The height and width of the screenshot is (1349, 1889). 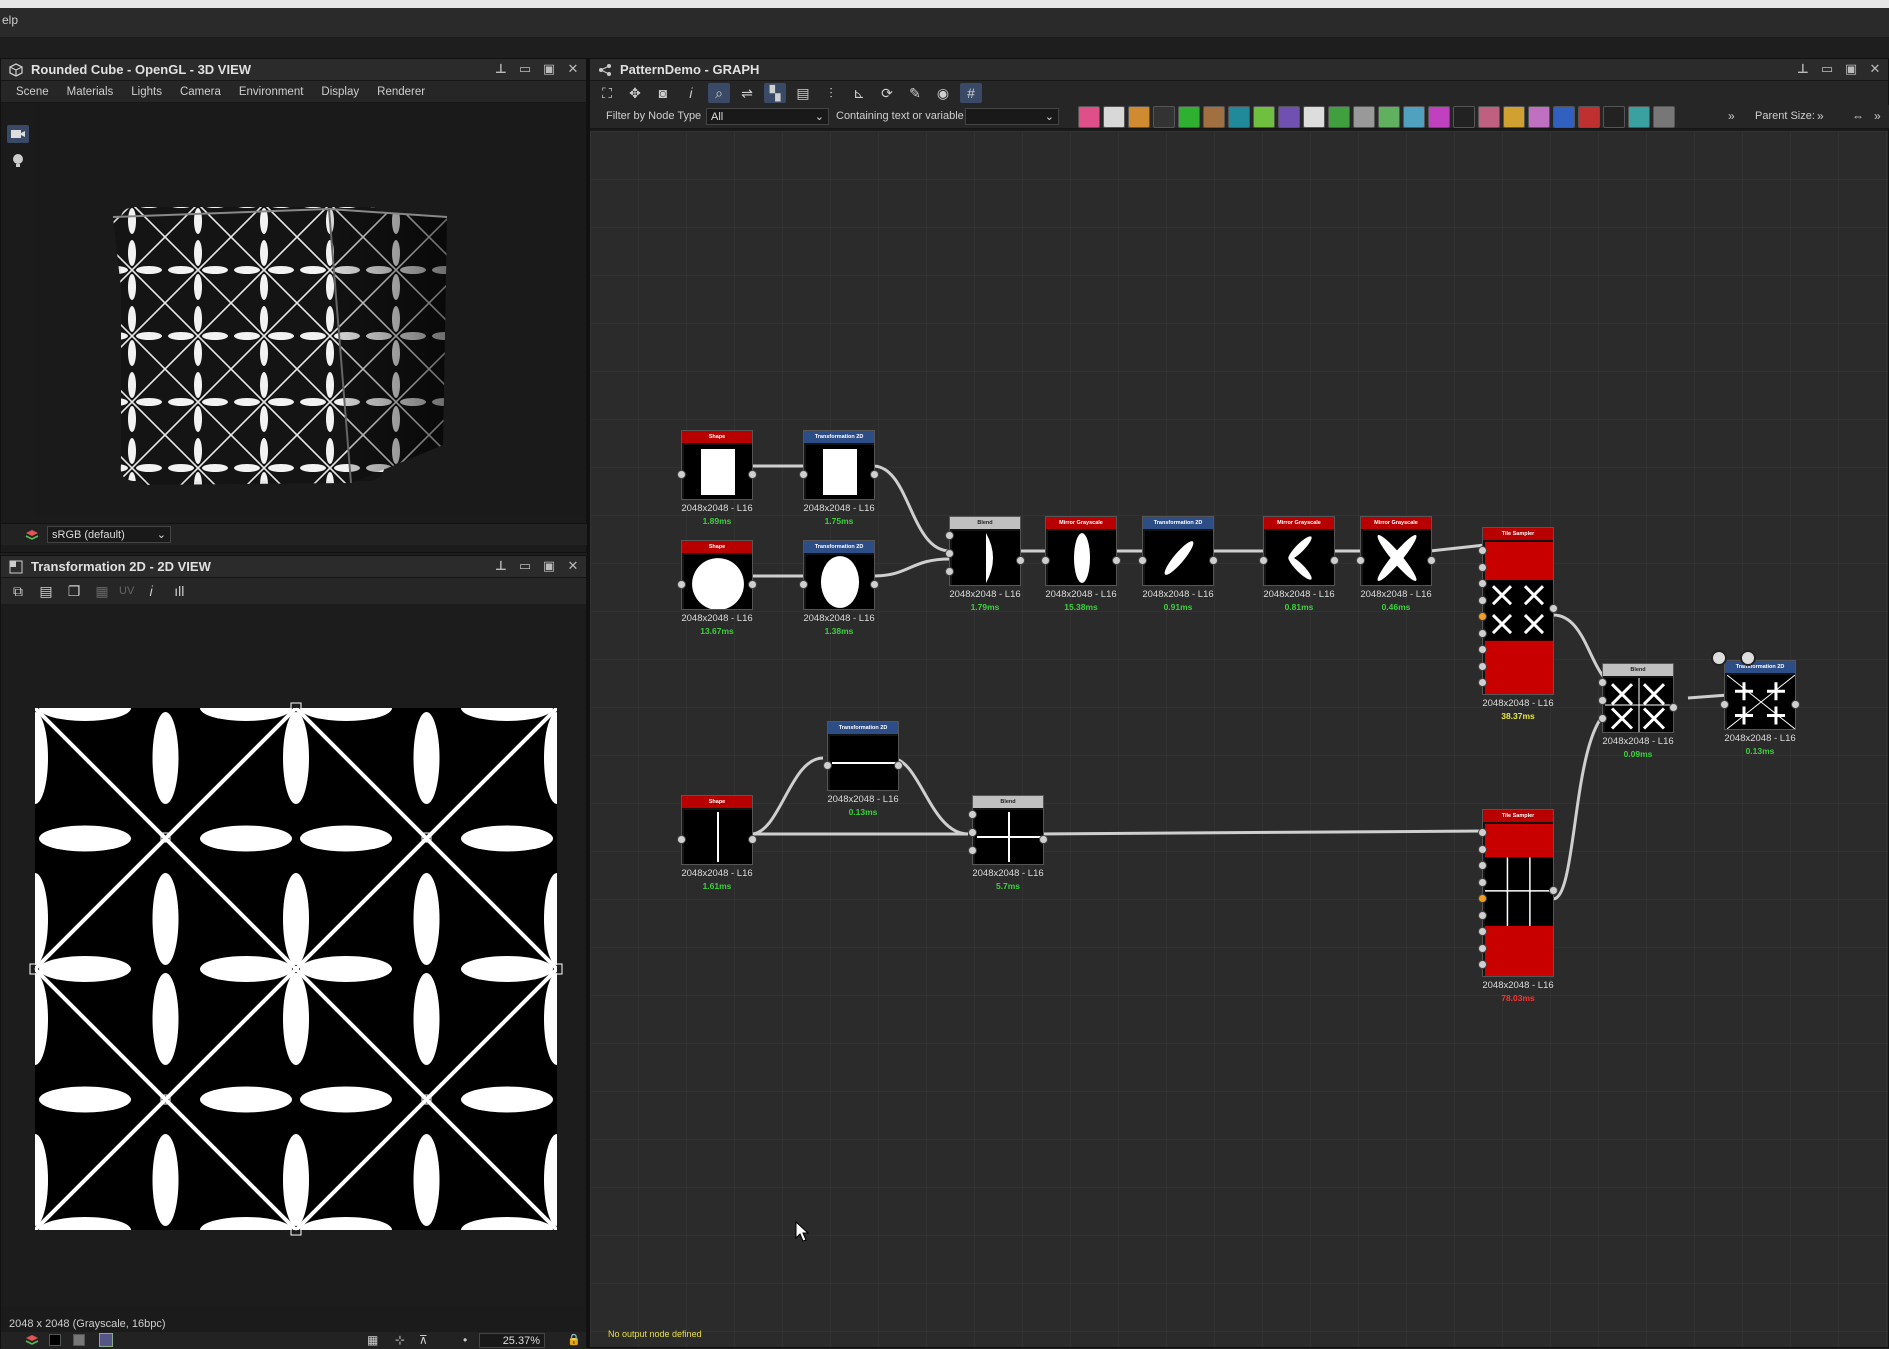 I want to click on graph-node-trans4: Transformation 2D, so click(x=863, y=756).